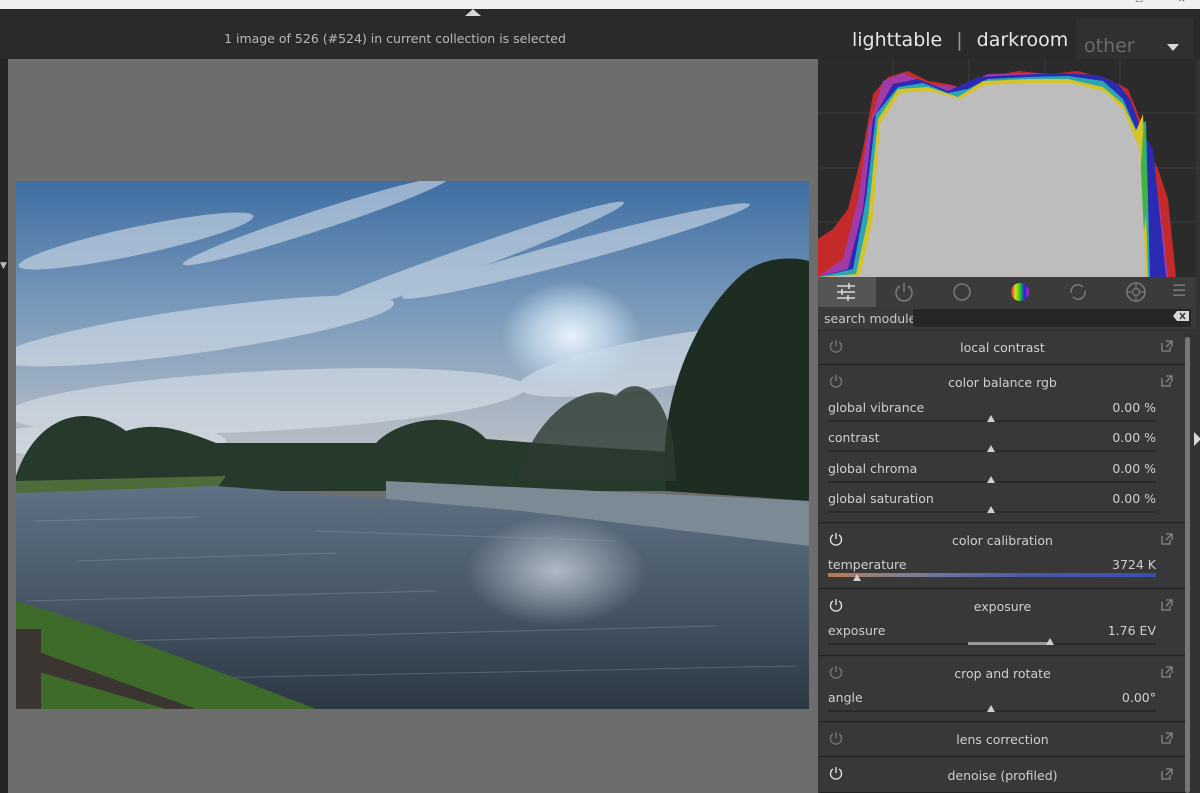 This screenshot has height=793, width=1200. I want to click on param-value: 0.00°, so click(1138, 697).